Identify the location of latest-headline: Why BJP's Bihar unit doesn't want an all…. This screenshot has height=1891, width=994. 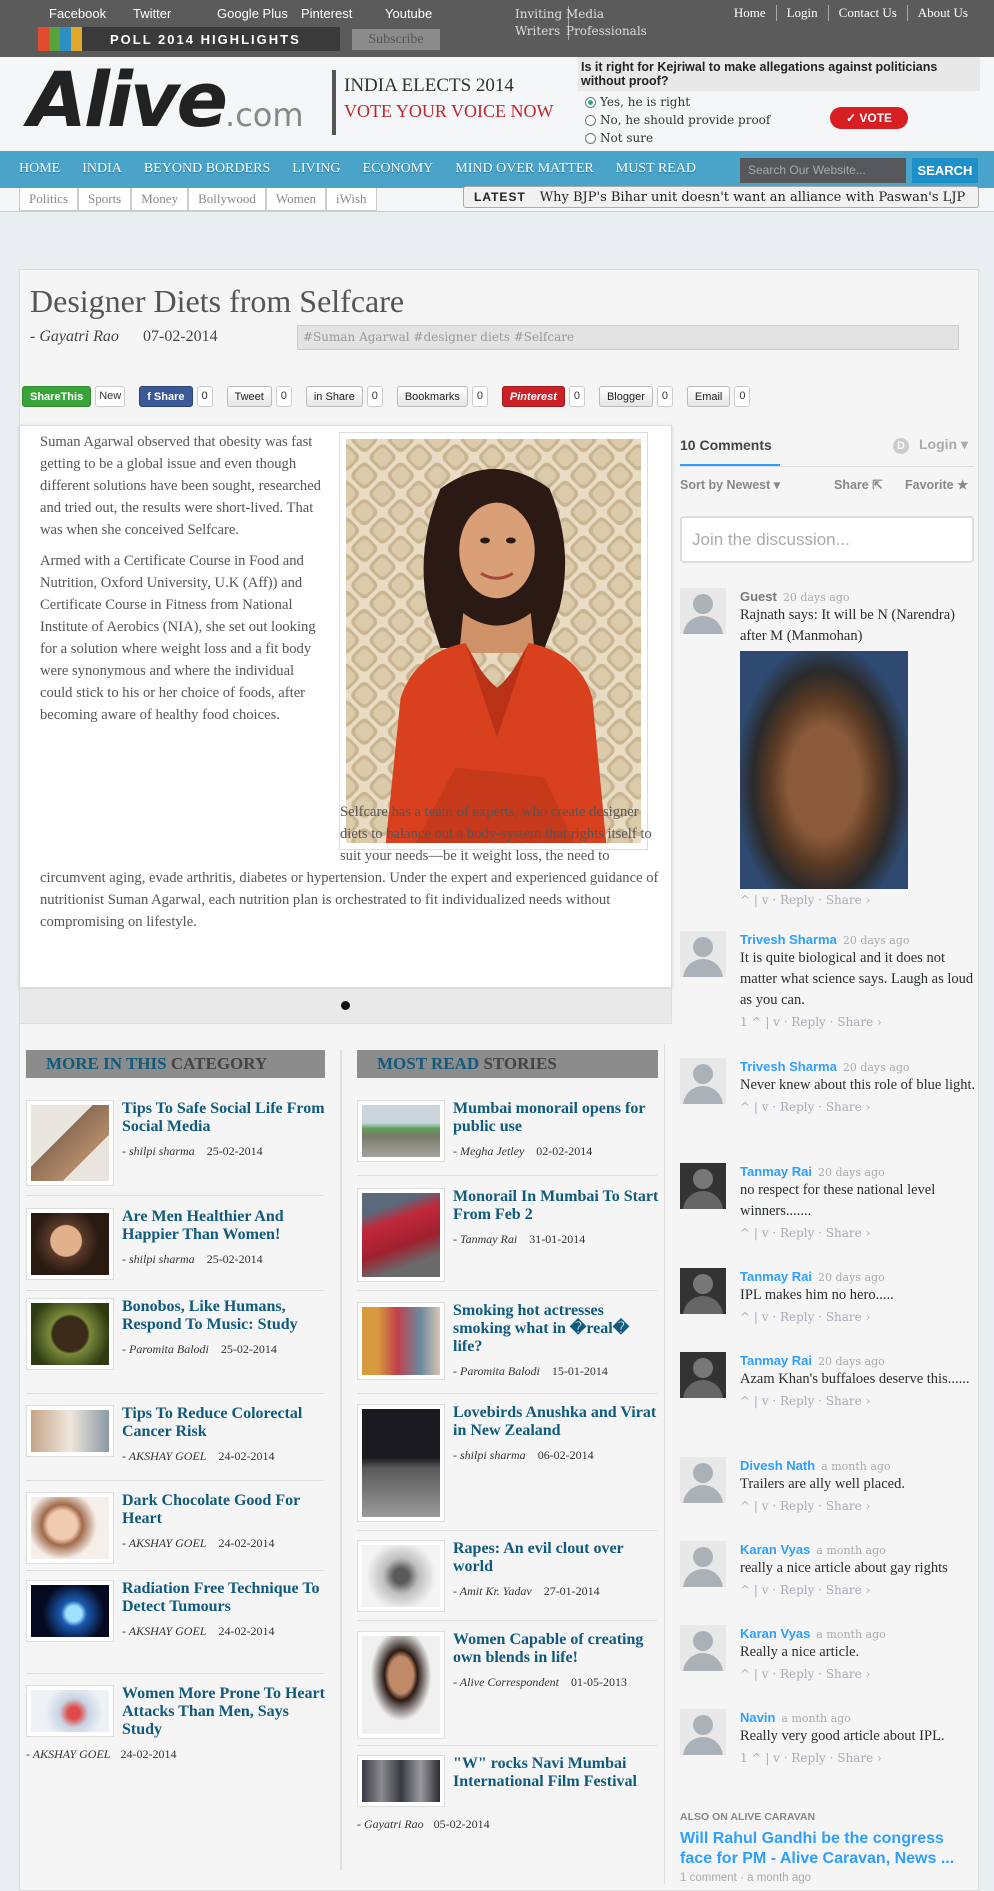
(753, 197).